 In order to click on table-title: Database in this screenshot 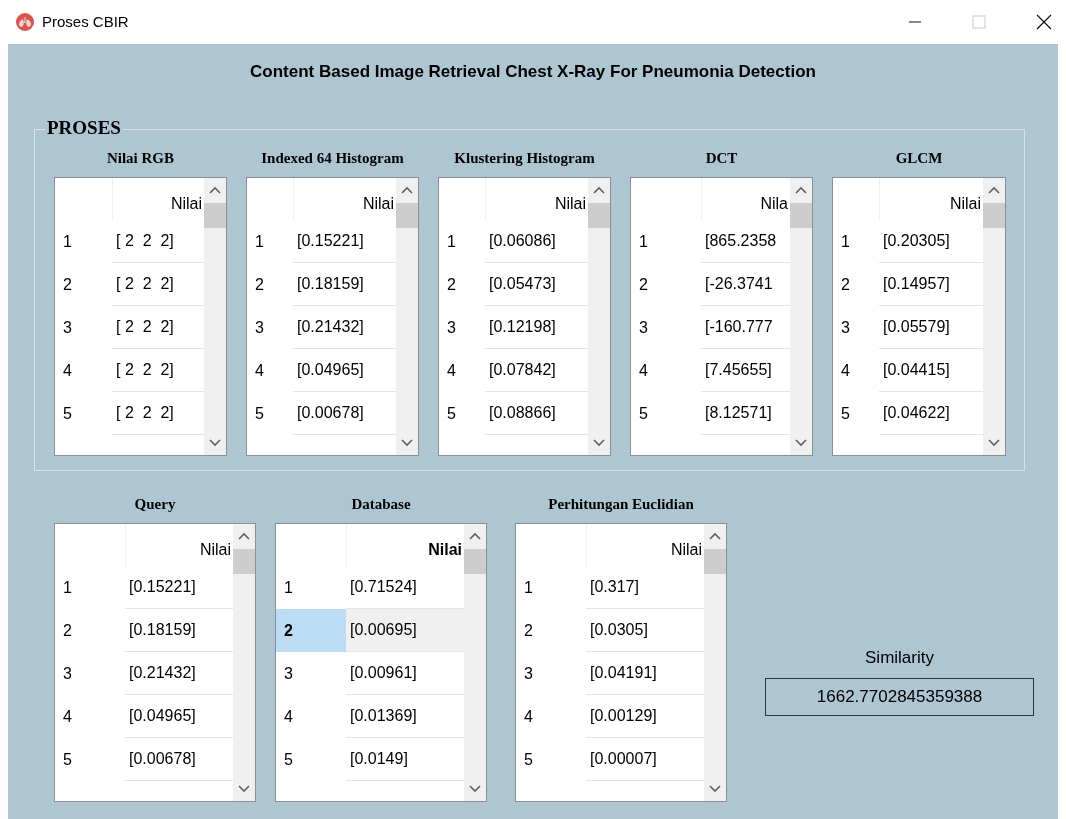, I will do `click(381, 504)`.